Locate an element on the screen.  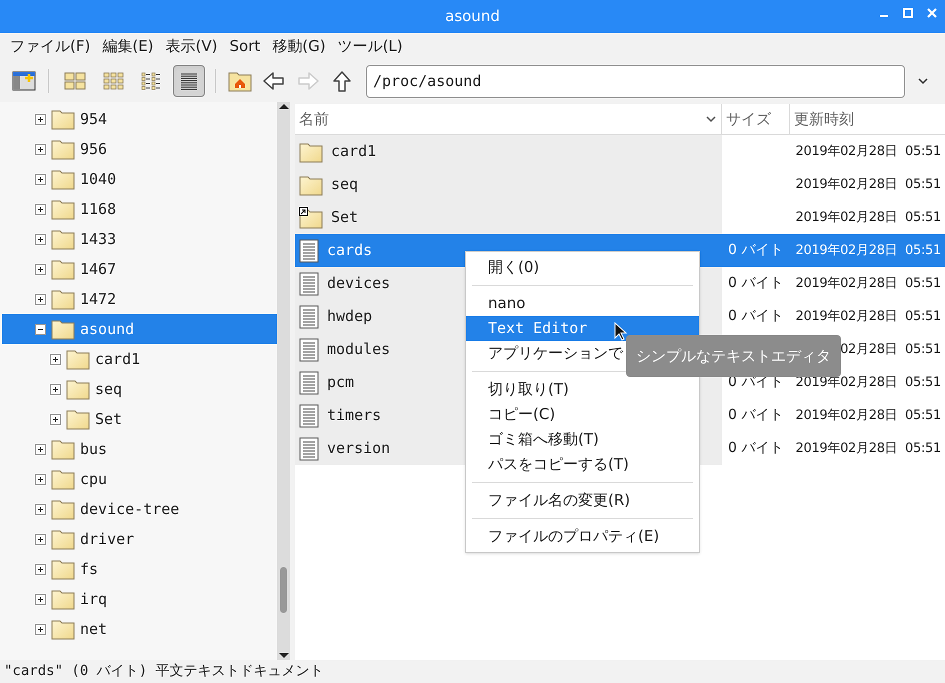
tree-label: 1467 is located at coordinates (98, 269).